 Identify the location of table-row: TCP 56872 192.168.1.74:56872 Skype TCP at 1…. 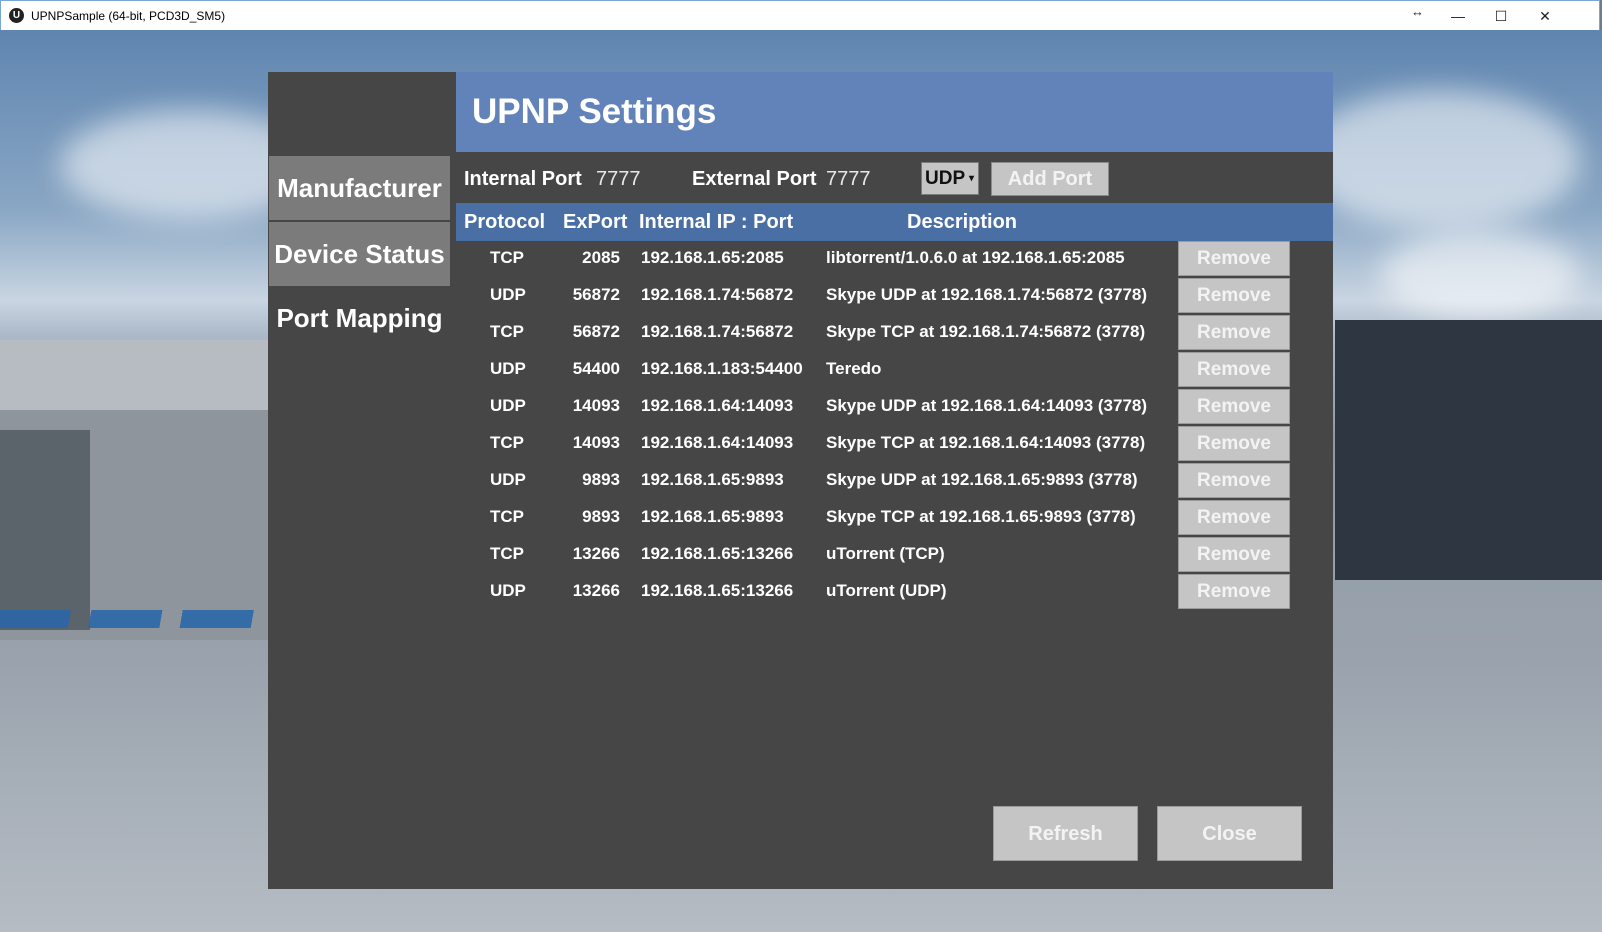
(894, 333).